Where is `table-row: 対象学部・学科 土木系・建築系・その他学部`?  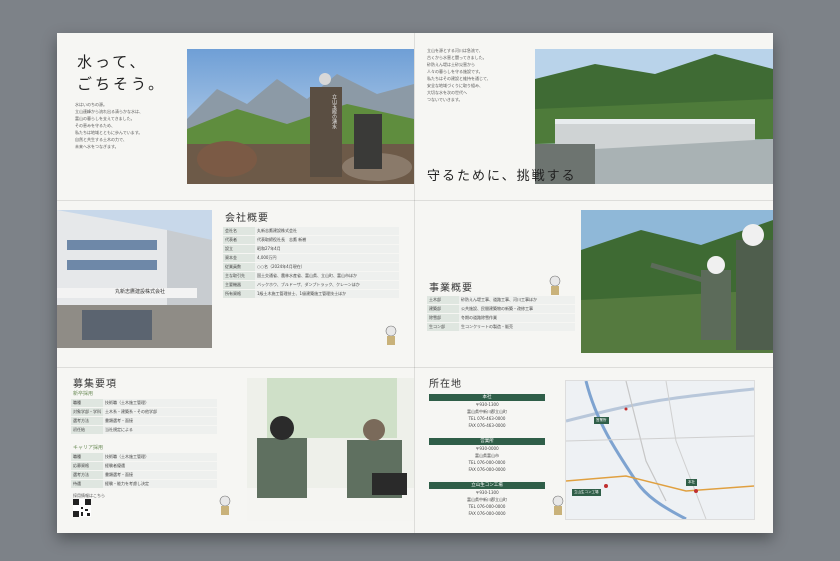 table-row: 対象学部・学科 土木系・建築系・その他学部 is located at coordinates (144, 412).